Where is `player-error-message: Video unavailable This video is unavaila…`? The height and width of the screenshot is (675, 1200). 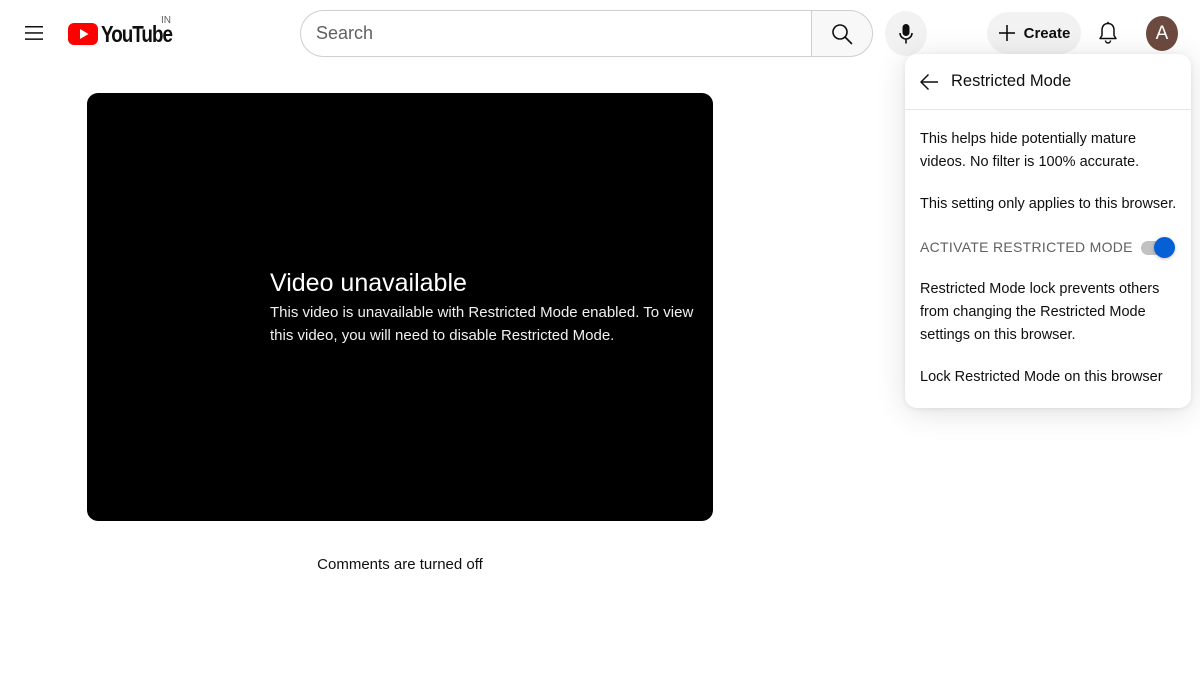 player-error-message: Video unavailable This video is unavaila… is located at coordinates (485, 307).